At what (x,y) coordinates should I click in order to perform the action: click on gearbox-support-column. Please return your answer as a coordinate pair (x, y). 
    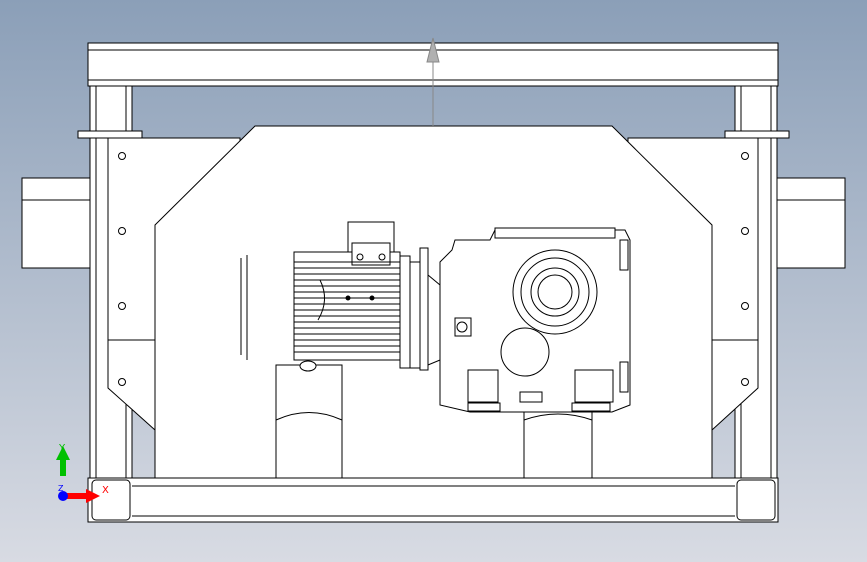
    Looking at the image, I should click on (558, 441).